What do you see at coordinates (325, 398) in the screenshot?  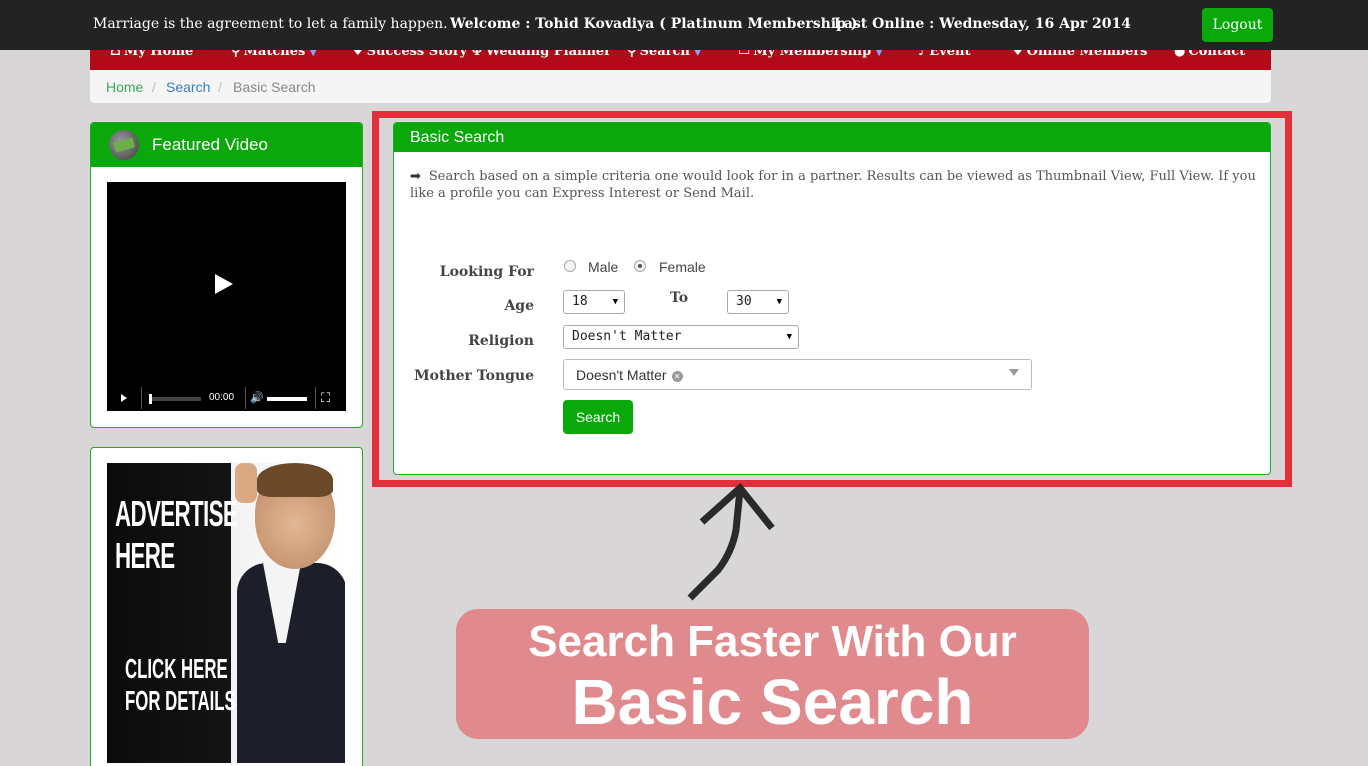 I see `fullscreen-icon: ⛶` at bounding box center [325, 398].